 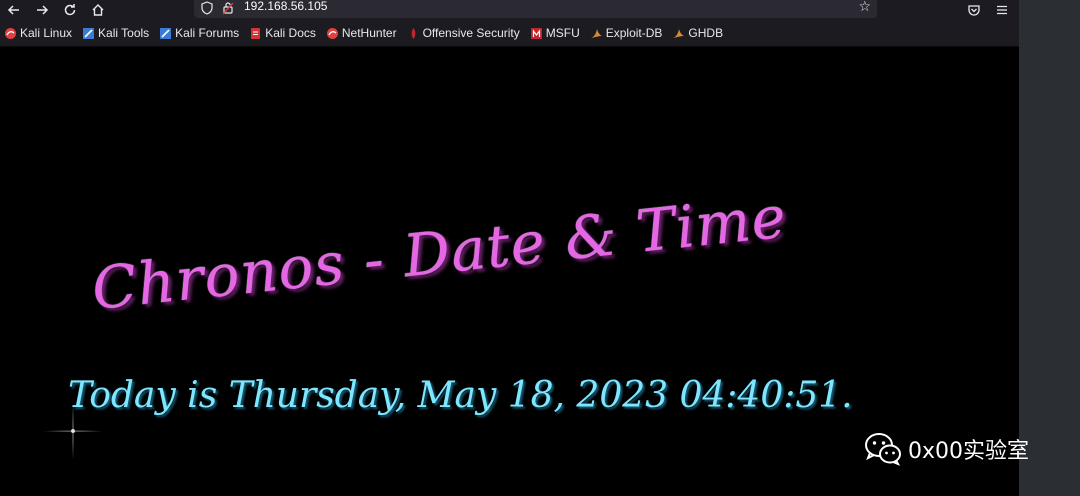 What do you see at coordinates (255, 33) in the screenshot?
I see `kali-docs-icon` at bounding box center [255, 33].